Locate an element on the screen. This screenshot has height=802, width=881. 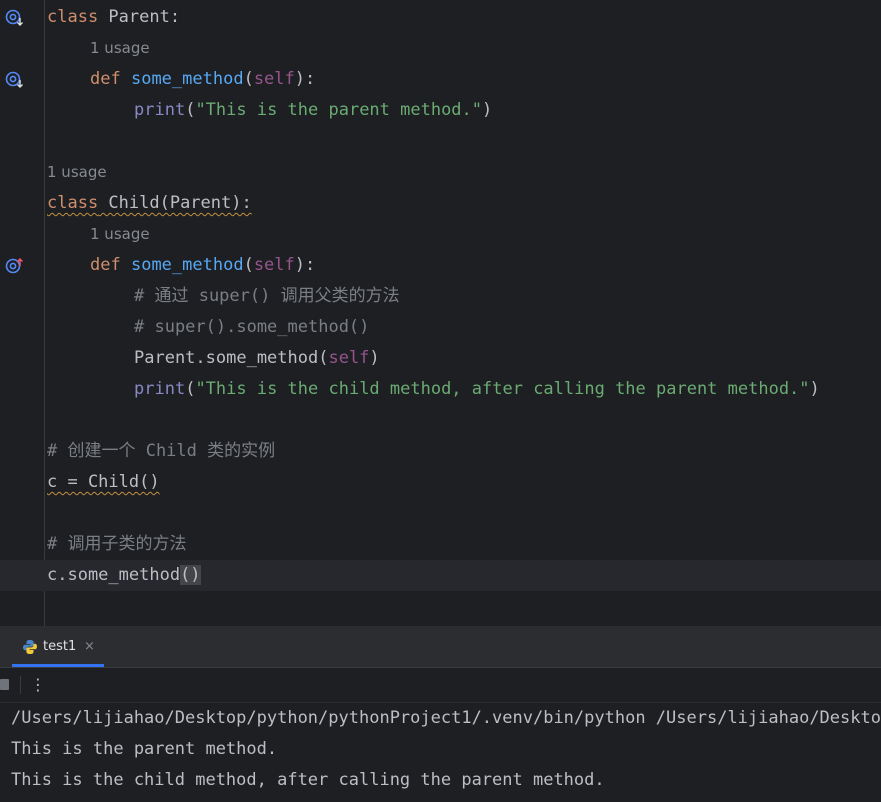
code-line: print("This is the parent method.") is located at coordinates (440, 110).